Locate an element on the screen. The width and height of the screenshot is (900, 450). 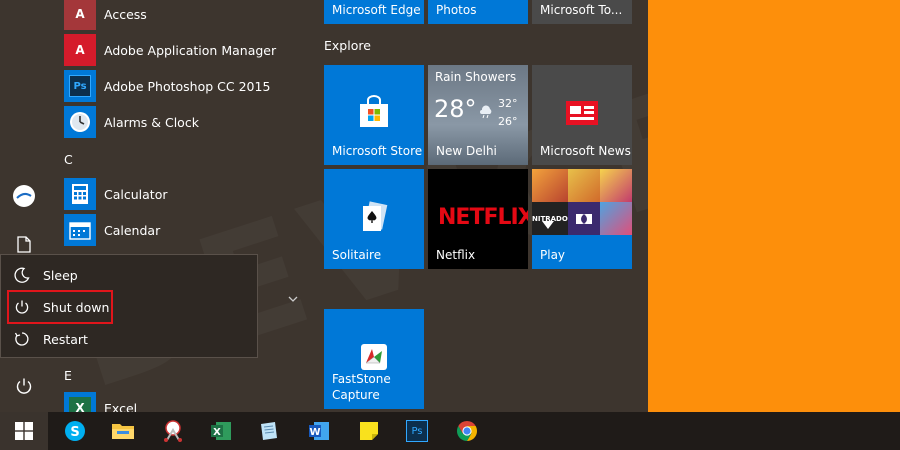
start-button is located at coordinates (24, 431).